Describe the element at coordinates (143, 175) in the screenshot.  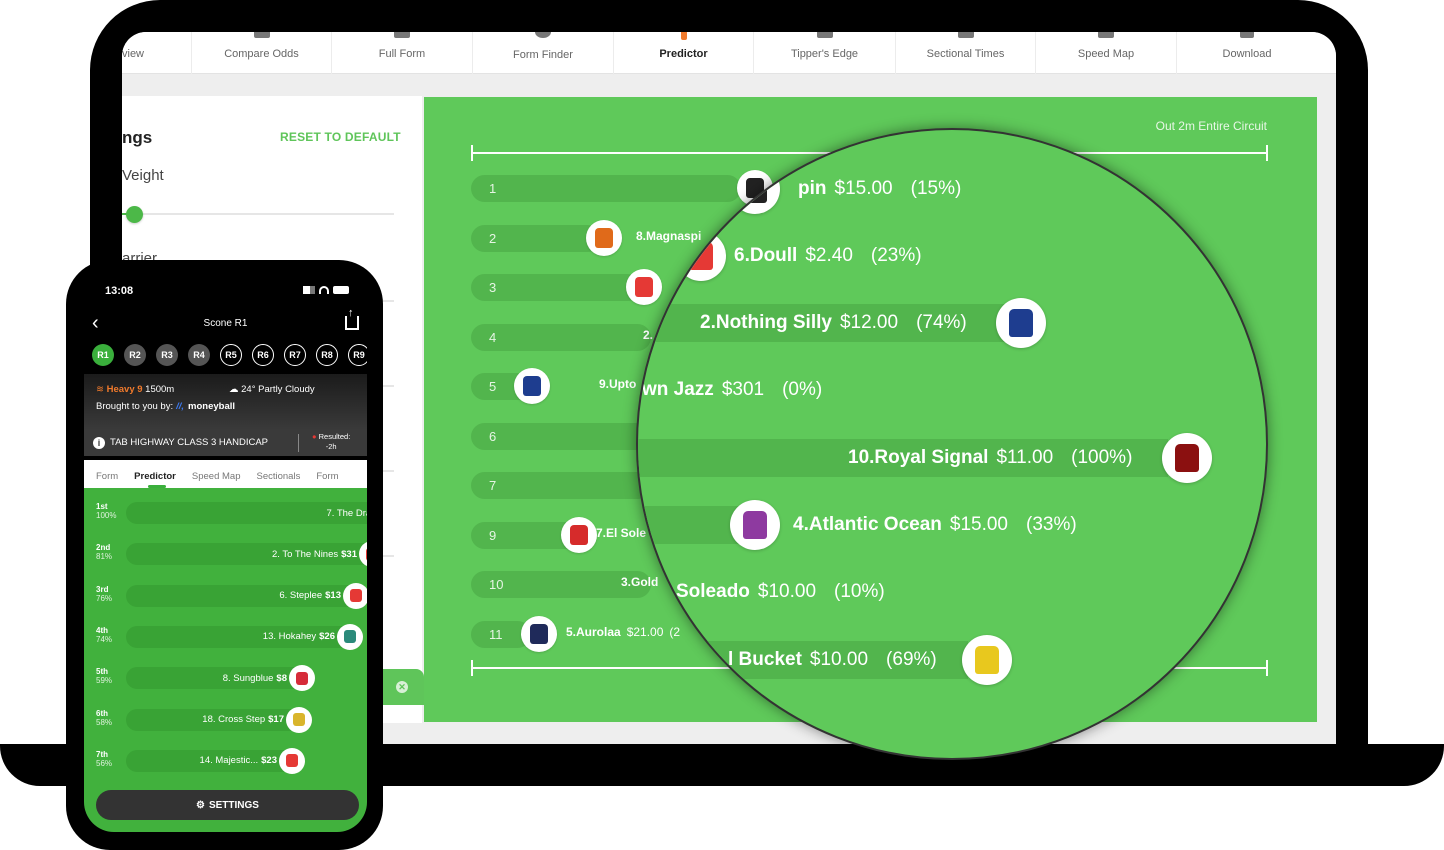
I see `weight-label: Veight` at that location.